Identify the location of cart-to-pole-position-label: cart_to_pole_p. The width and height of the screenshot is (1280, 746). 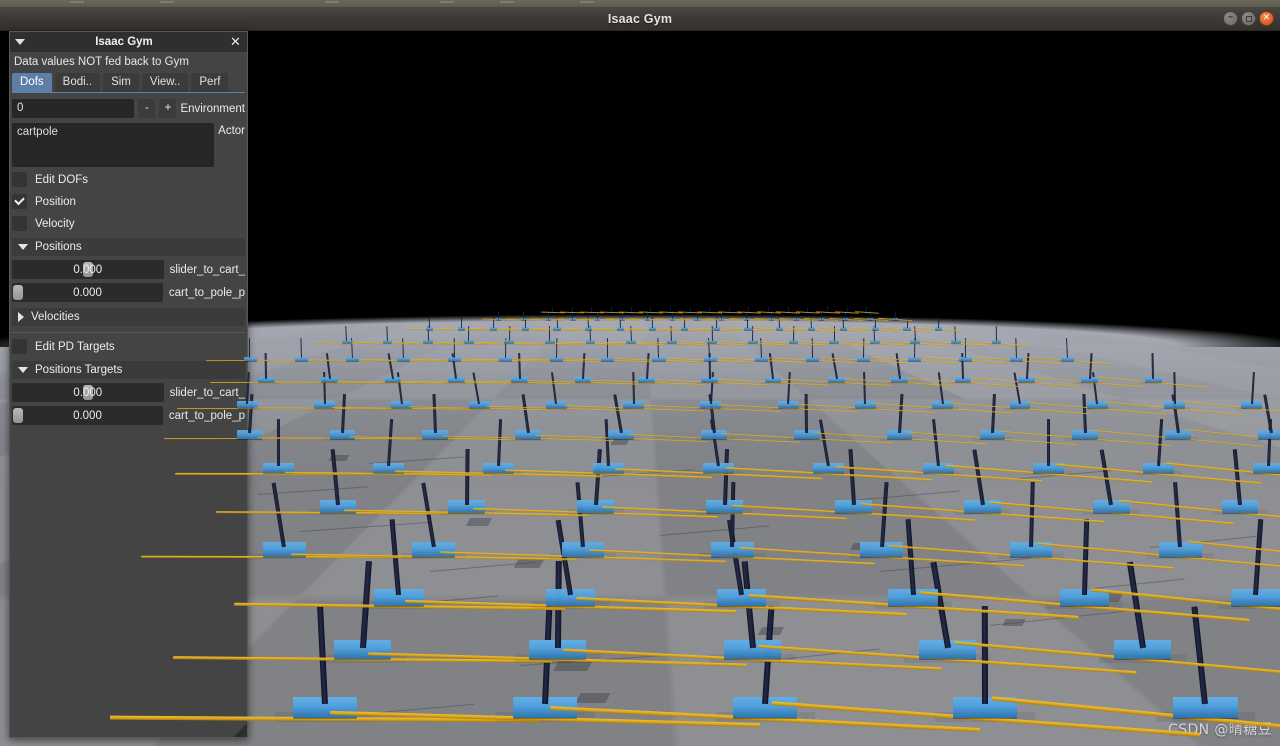
(206, 292).